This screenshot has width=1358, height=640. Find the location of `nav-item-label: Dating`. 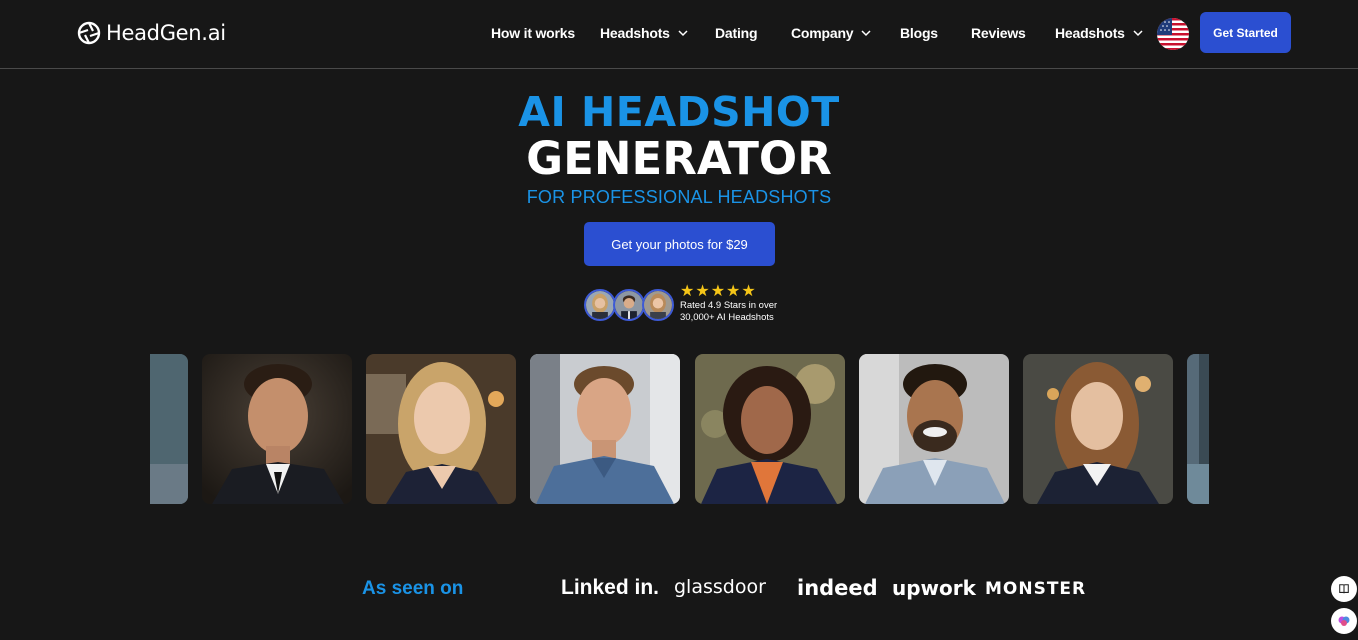

nav-item-label: Dating is located at coordinates (736, 33).